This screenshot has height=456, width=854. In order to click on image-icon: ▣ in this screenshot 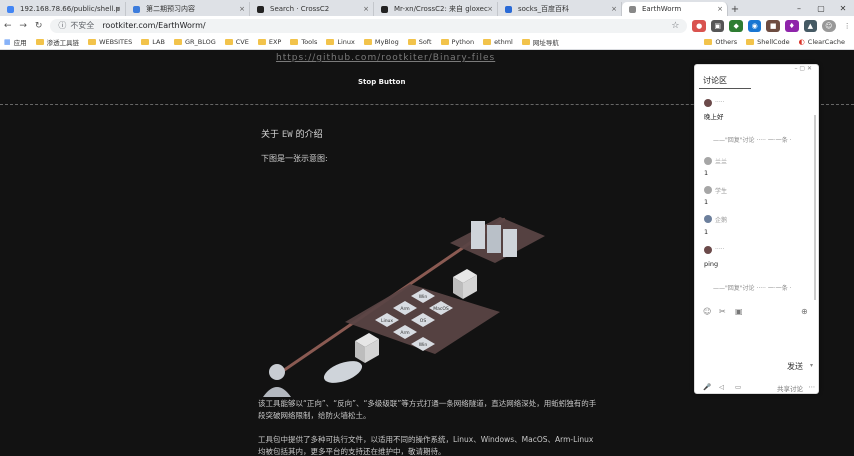, I will do `click(739, 311)`.